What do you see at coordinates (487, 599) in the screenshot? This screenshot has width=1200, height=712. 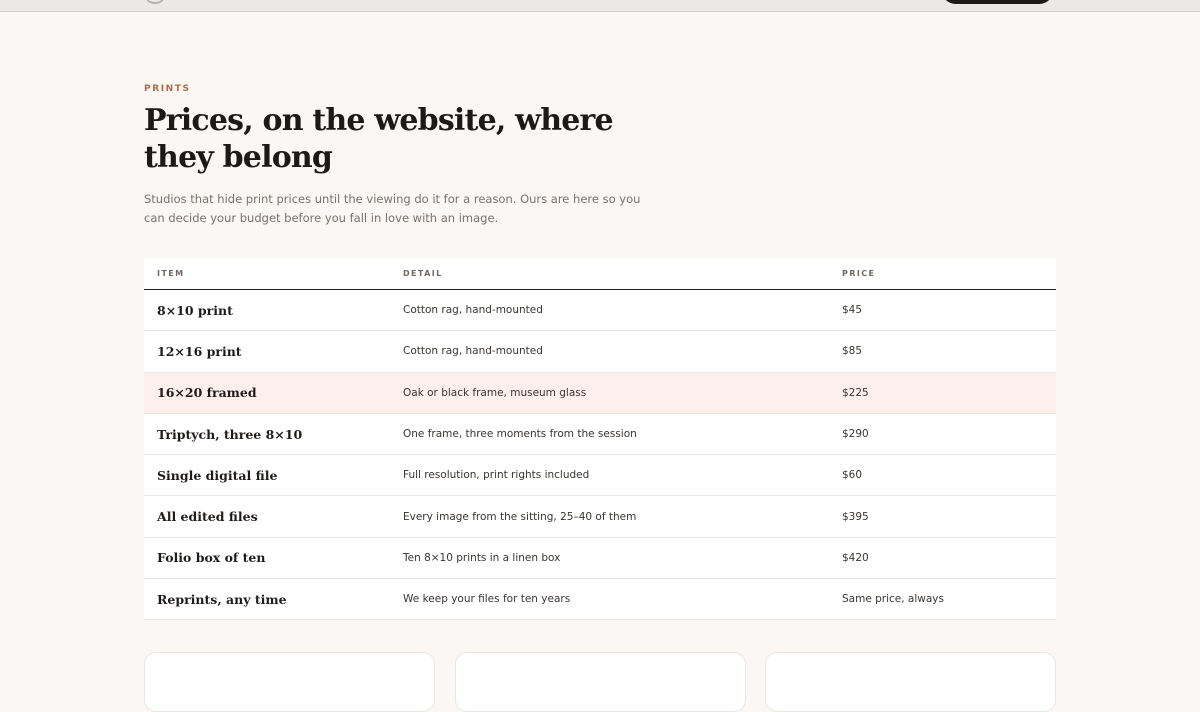 I see `row-detail: We keep your files for ten years` at bounding box center [487, 599].